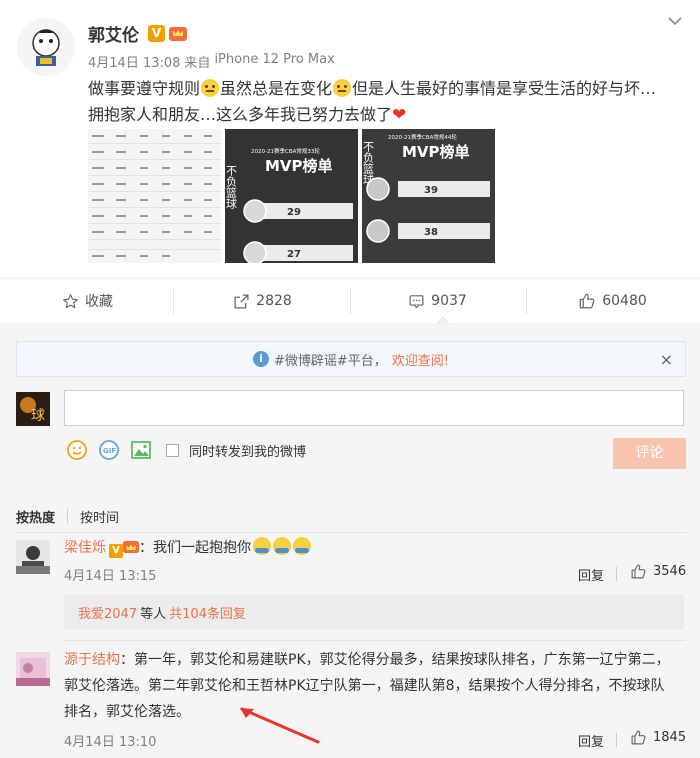 The width and height of the screenshot is (700, 758). Describe the element at coordinates (70, 300) in the screenshot. I see `star-icon` at that location.